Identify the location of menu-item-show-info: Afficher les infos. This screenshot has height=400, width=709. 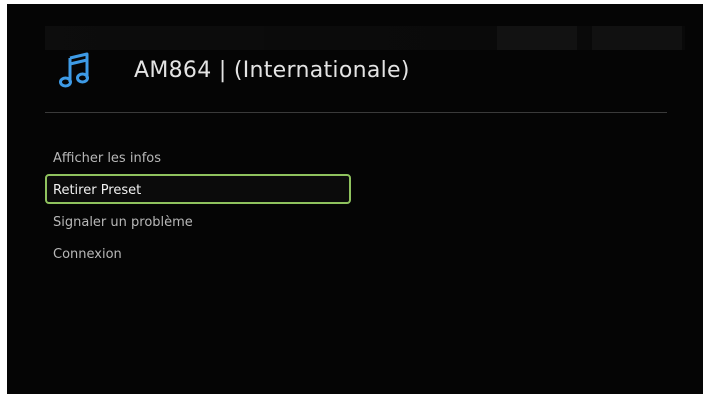
(198, 157).